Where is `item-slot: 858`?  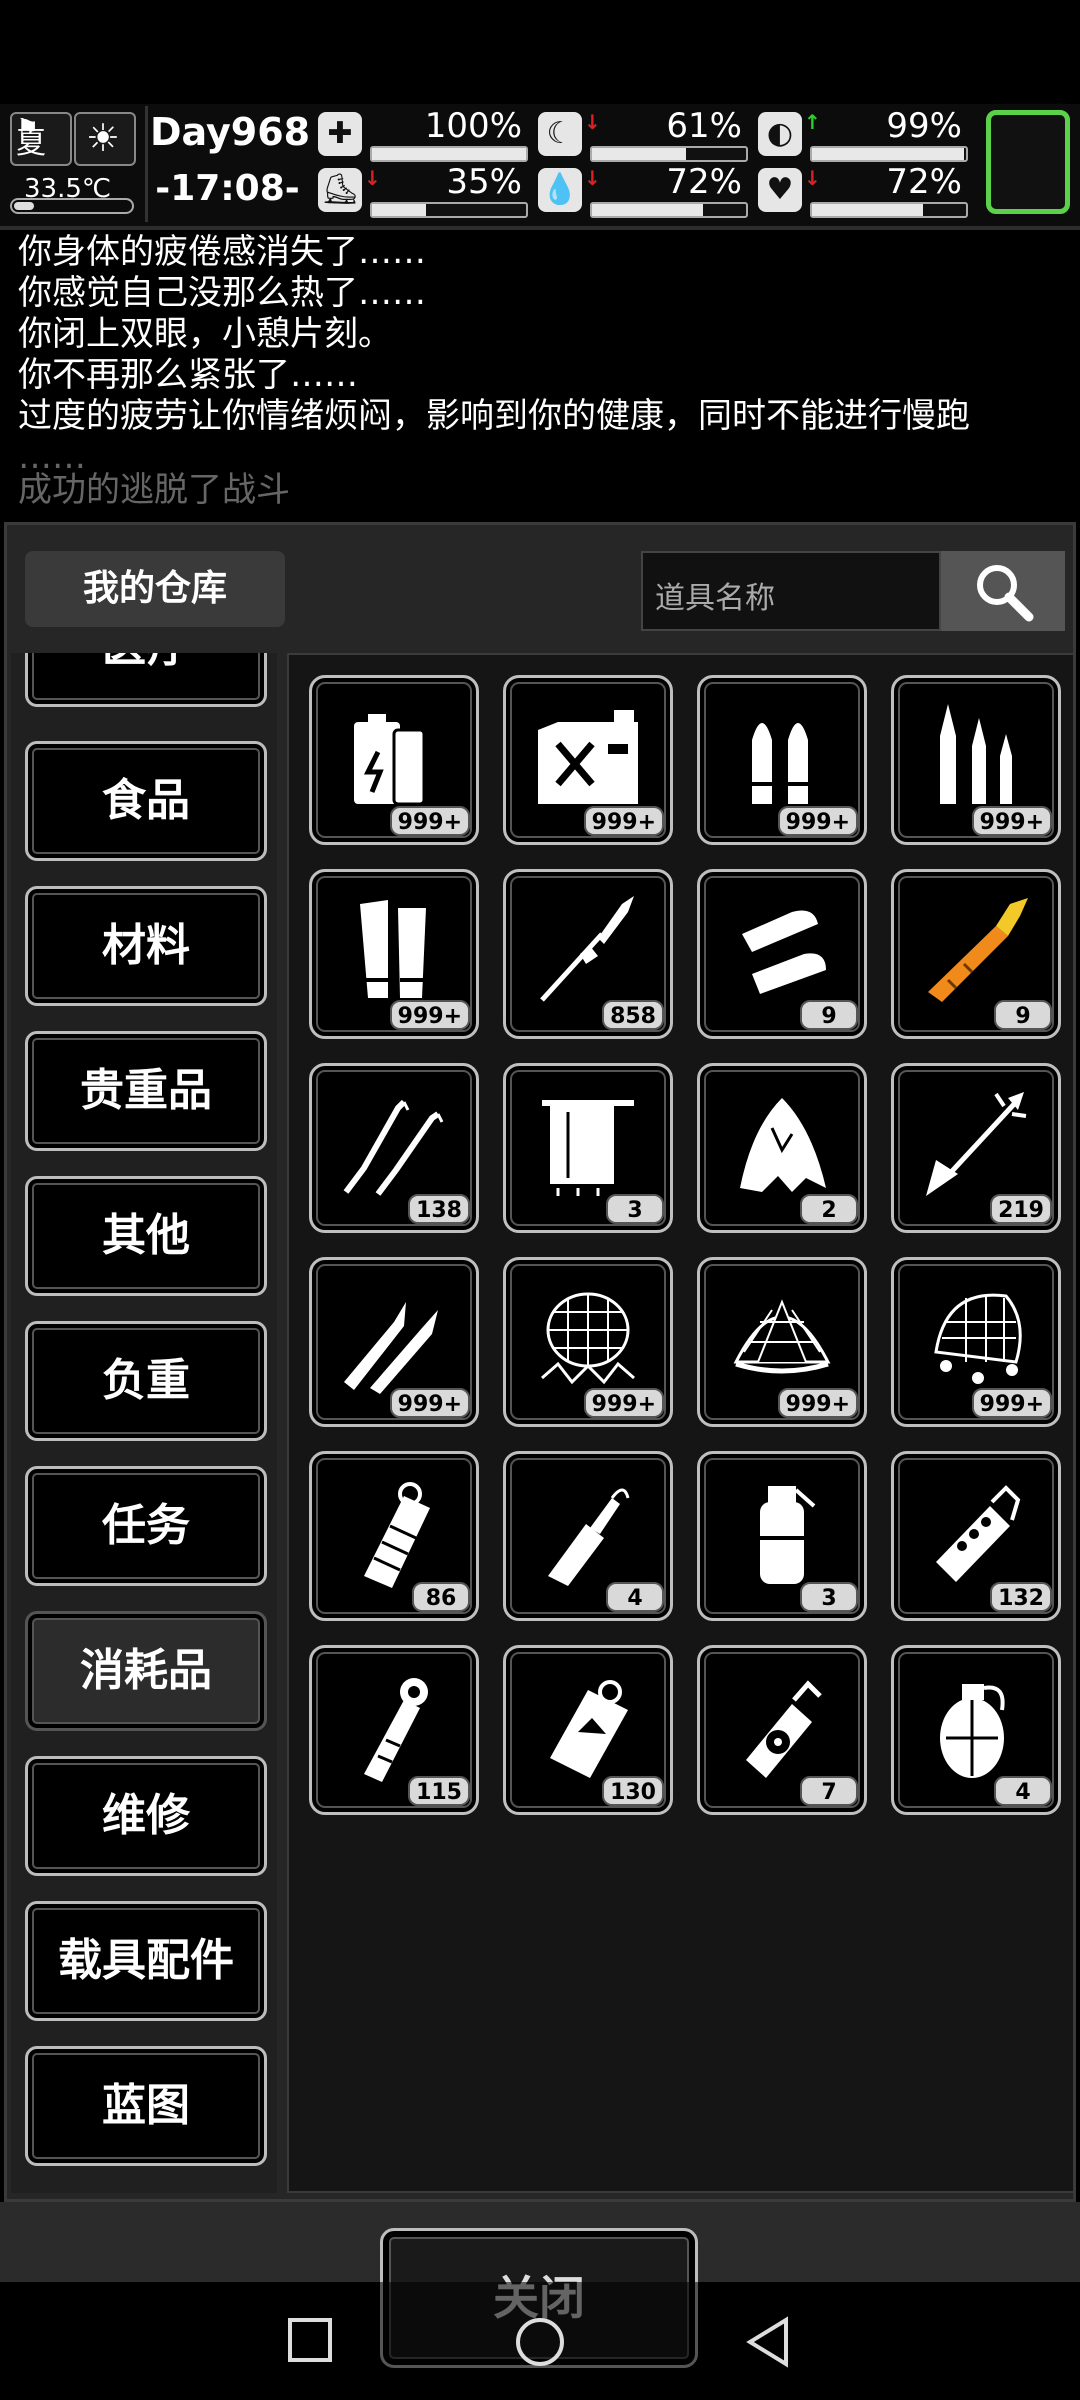
item-slot: 858 is located at coordinates (588, 954).